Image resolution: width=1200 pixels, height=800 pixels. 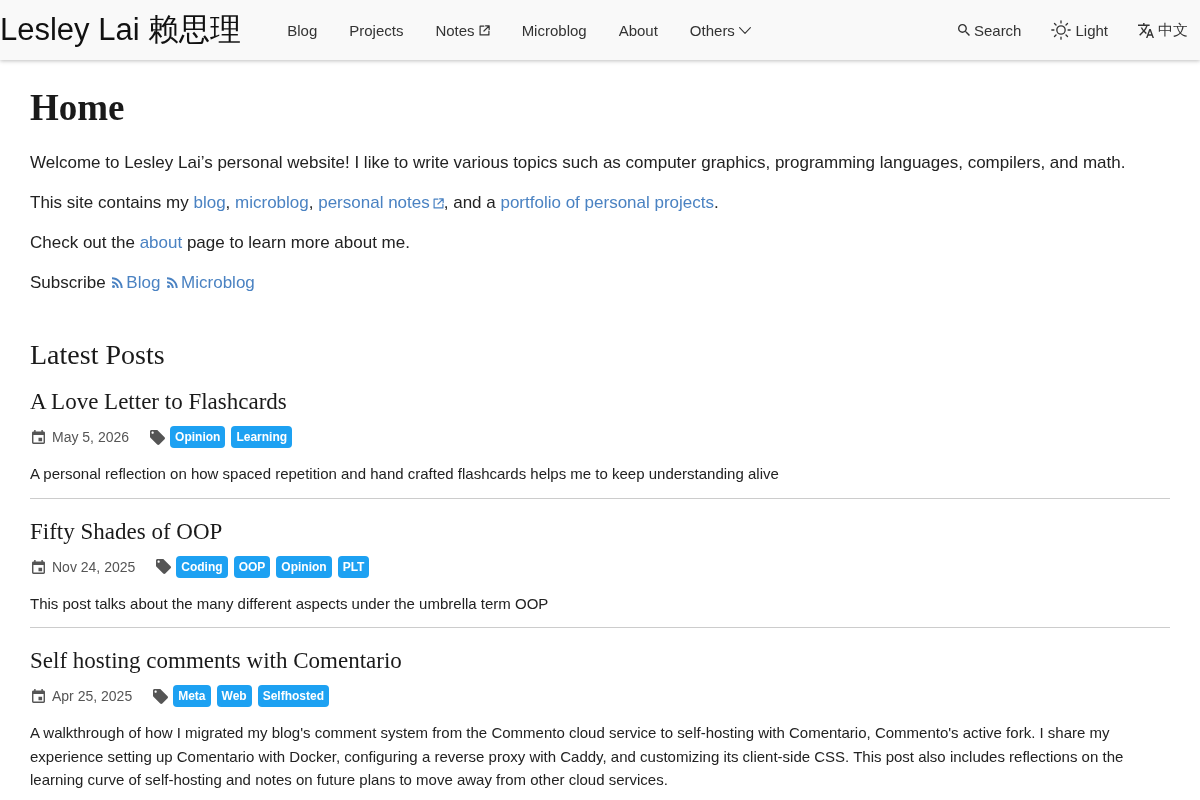 I want to click on text-link: about, so click(x=161, y=242).